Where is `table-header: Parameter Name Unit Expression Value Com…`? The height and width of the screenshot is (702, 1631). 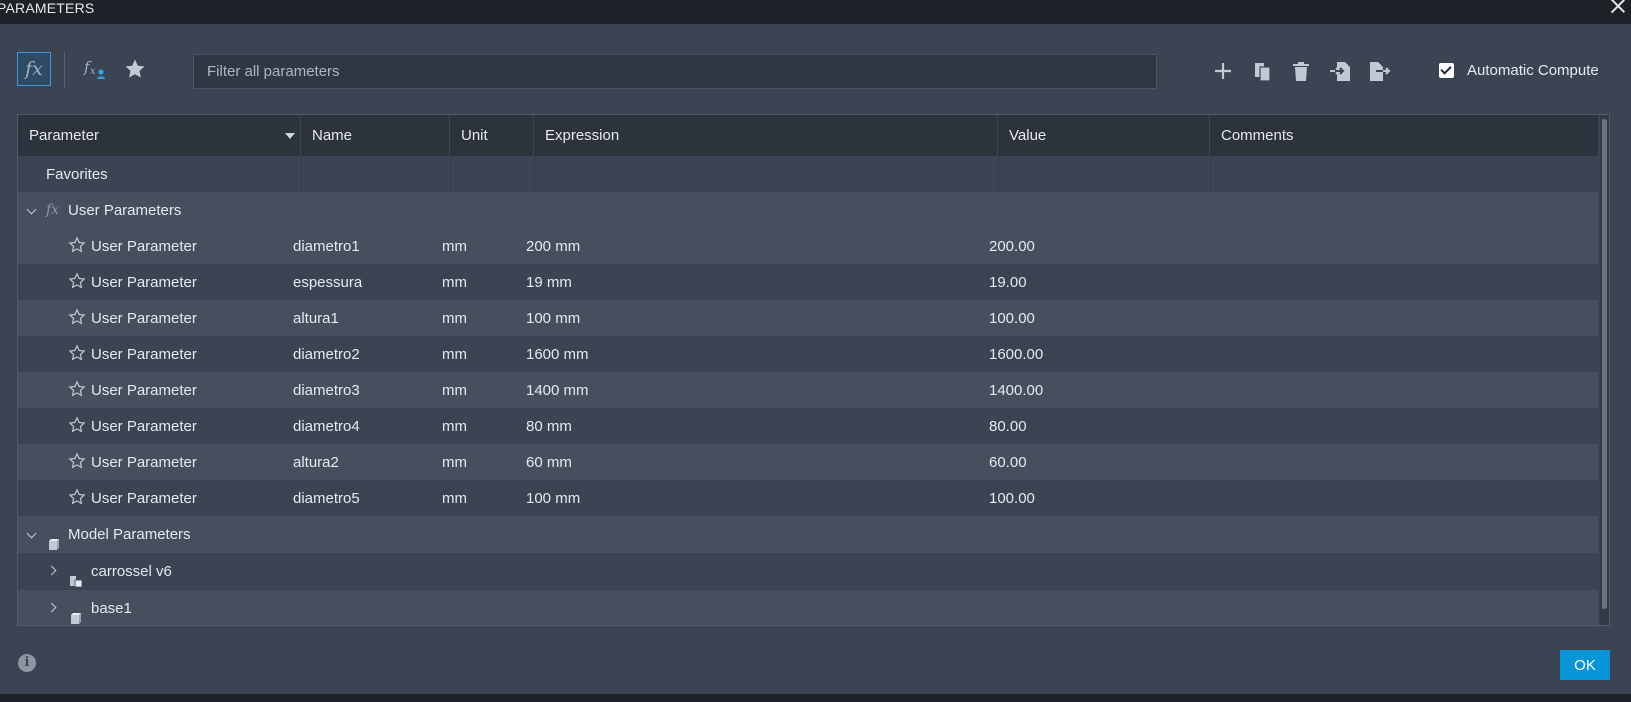
table-header: Parameter Name Unit Expression Value Com… is located at coordinates (808, 135).